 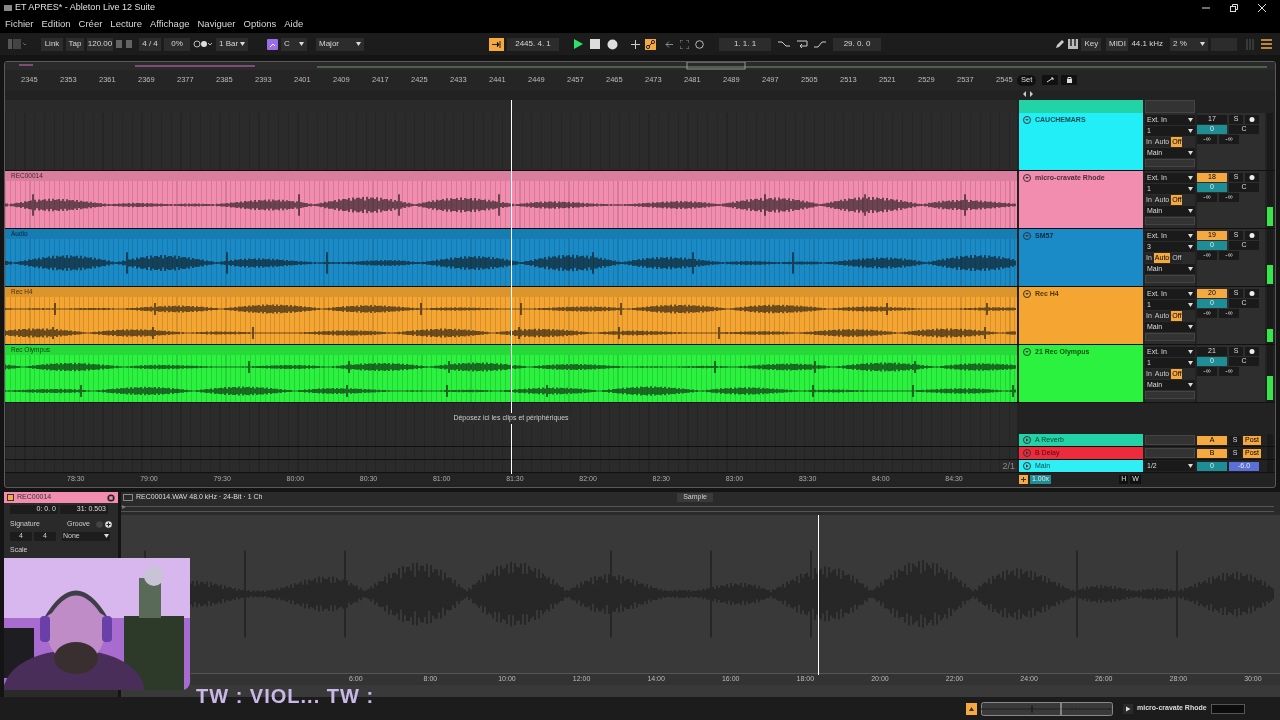 What do you see at coordinates (1189, 44) in the screenshot?
I see `cpu-meter: 2 %` at bounding box center [1189, 44].